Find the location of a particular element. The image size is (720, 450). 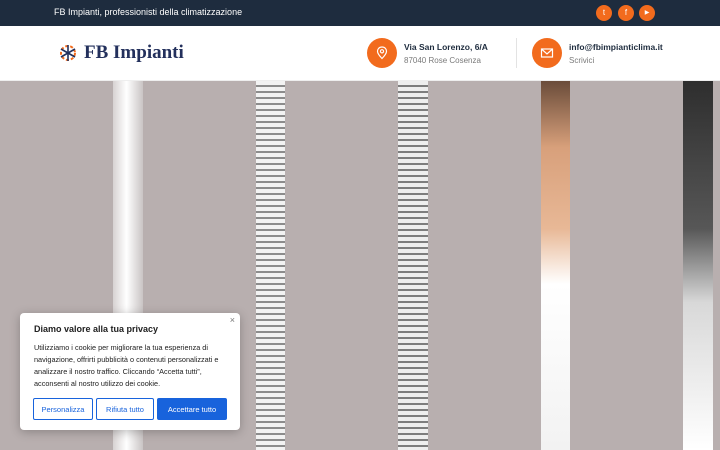

accept-all-button: Accettare tutto is located at coordinates (192, 409).